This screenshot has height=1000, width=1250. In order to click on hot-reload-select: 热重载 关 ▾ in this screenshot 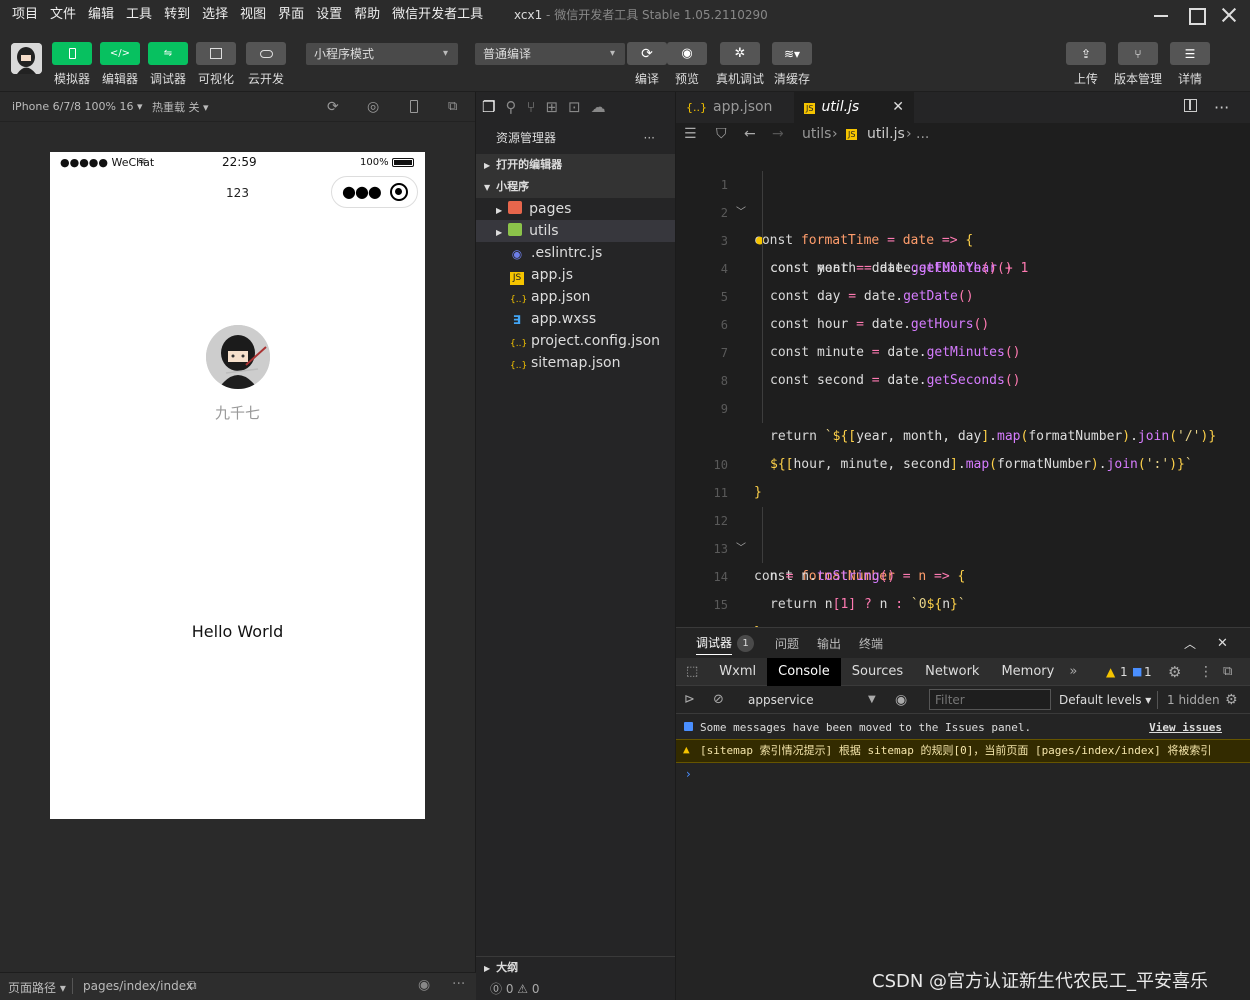, I will do `click(180, 107)`.